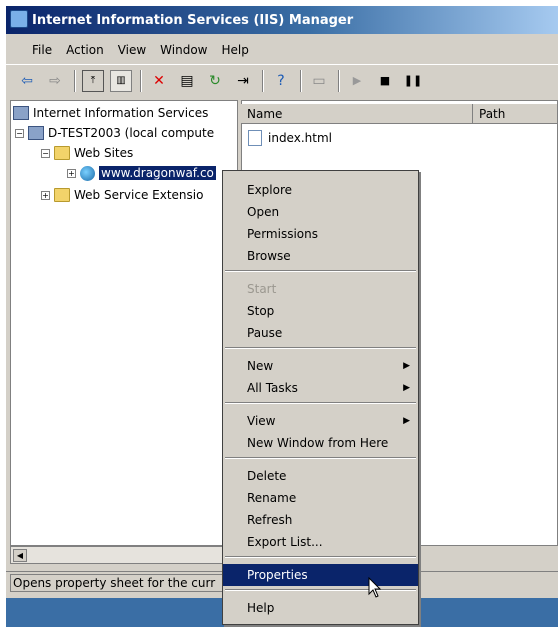 This screenshot has width=558, height=627. I want to click on menu-item-stop: Stop, so click(320, 311).